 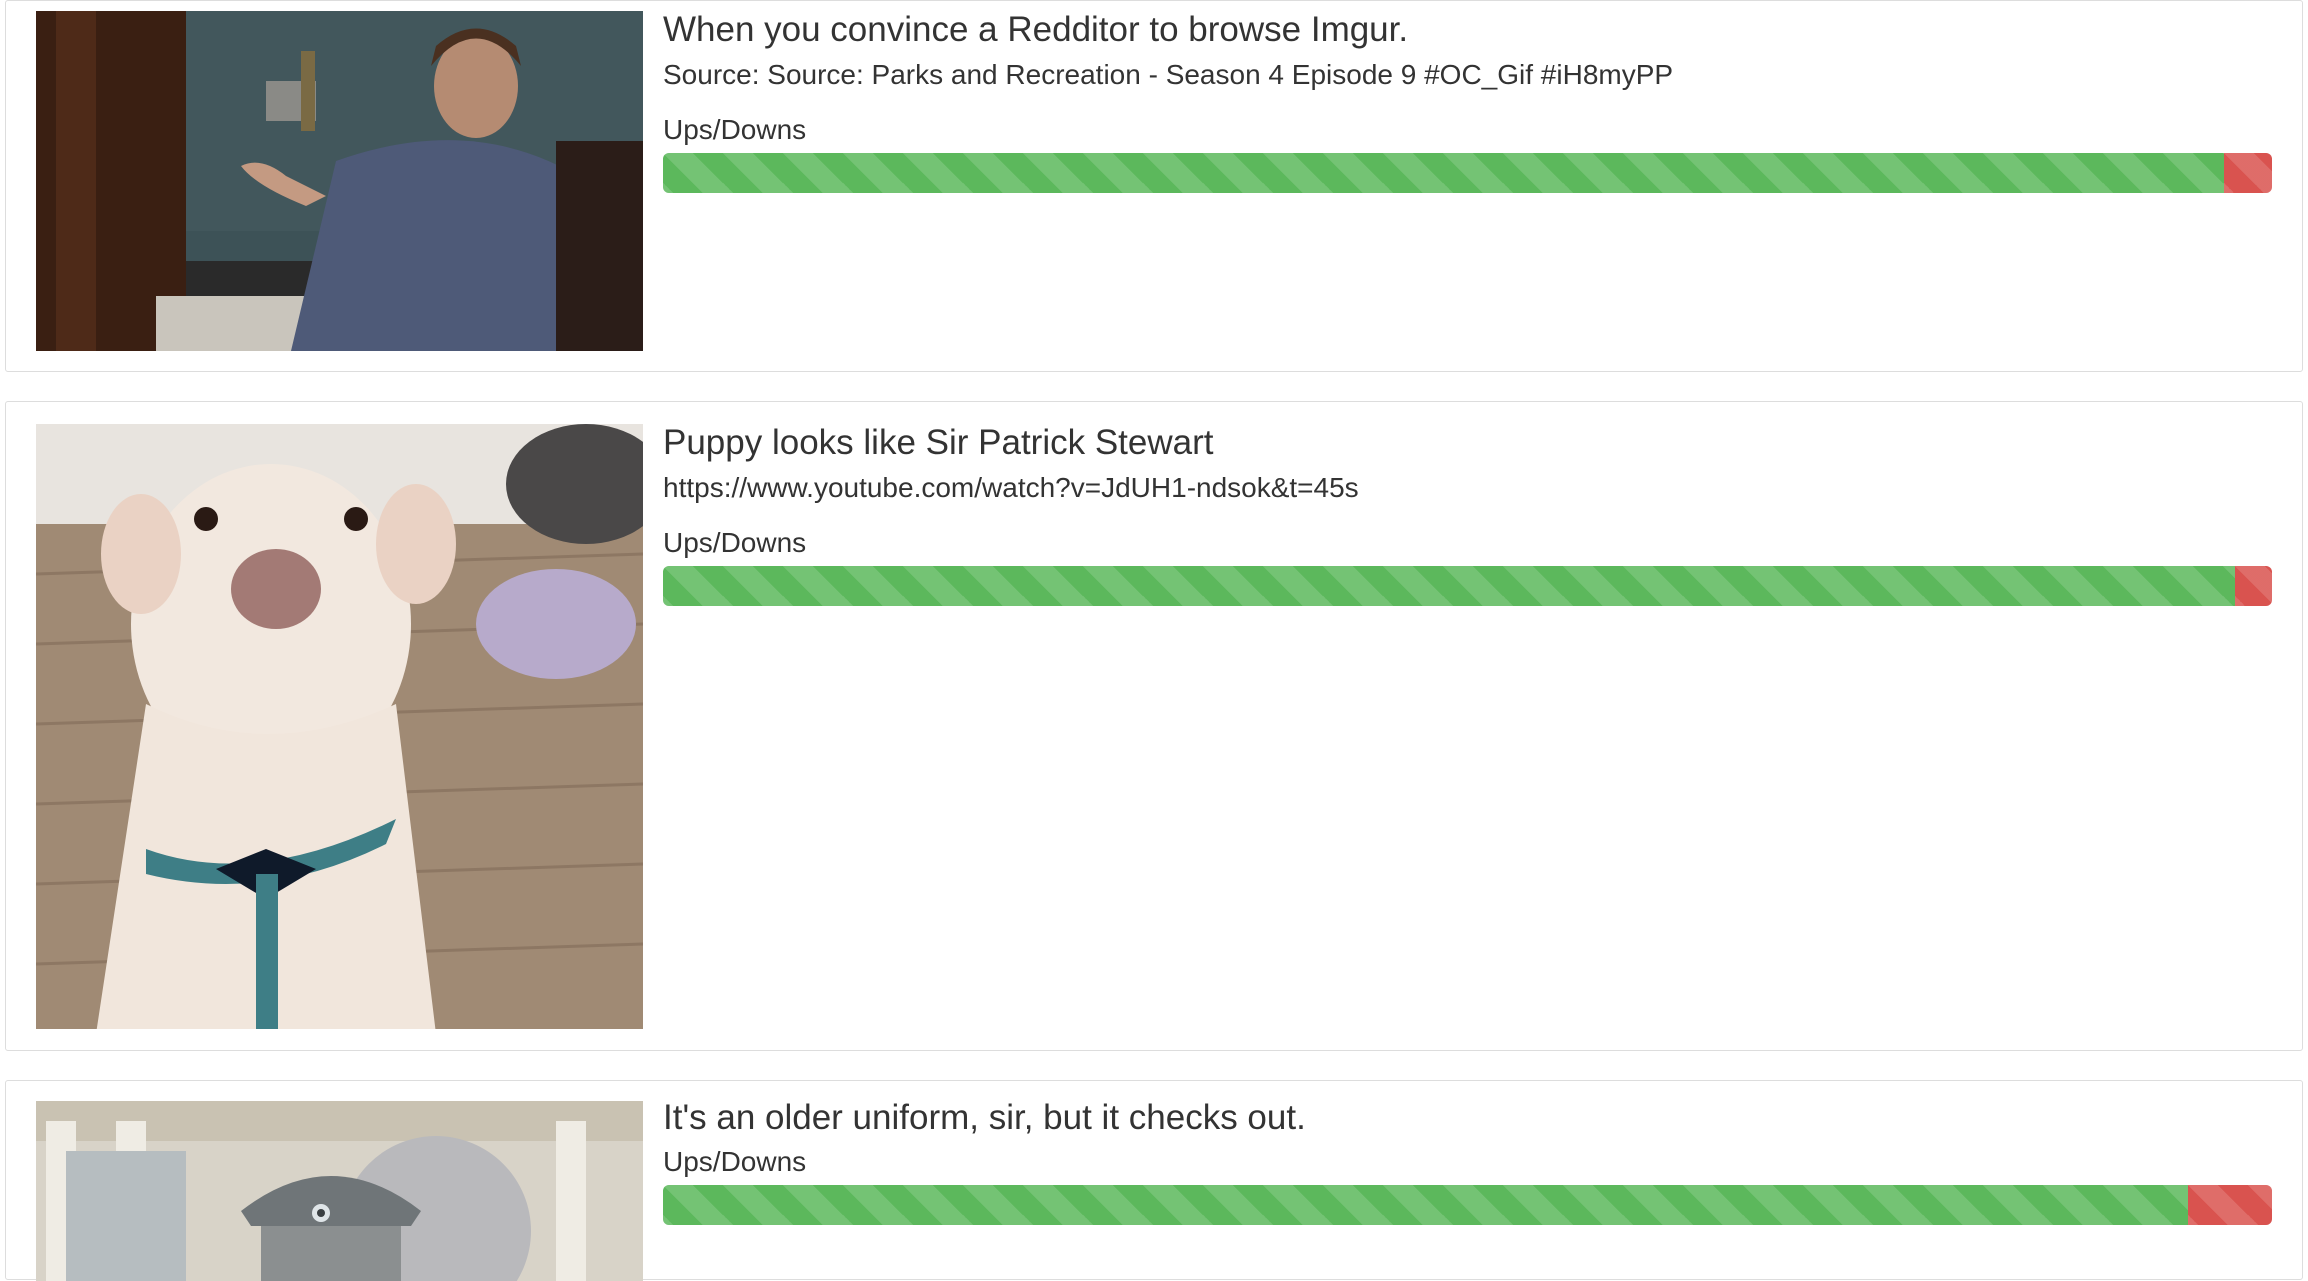 What do you see at coordinates (1467, 443) in the screenshot?
I see `post-title: Puppy looks like Sir Patrick Stewart` at bounding box center [1467, 443].